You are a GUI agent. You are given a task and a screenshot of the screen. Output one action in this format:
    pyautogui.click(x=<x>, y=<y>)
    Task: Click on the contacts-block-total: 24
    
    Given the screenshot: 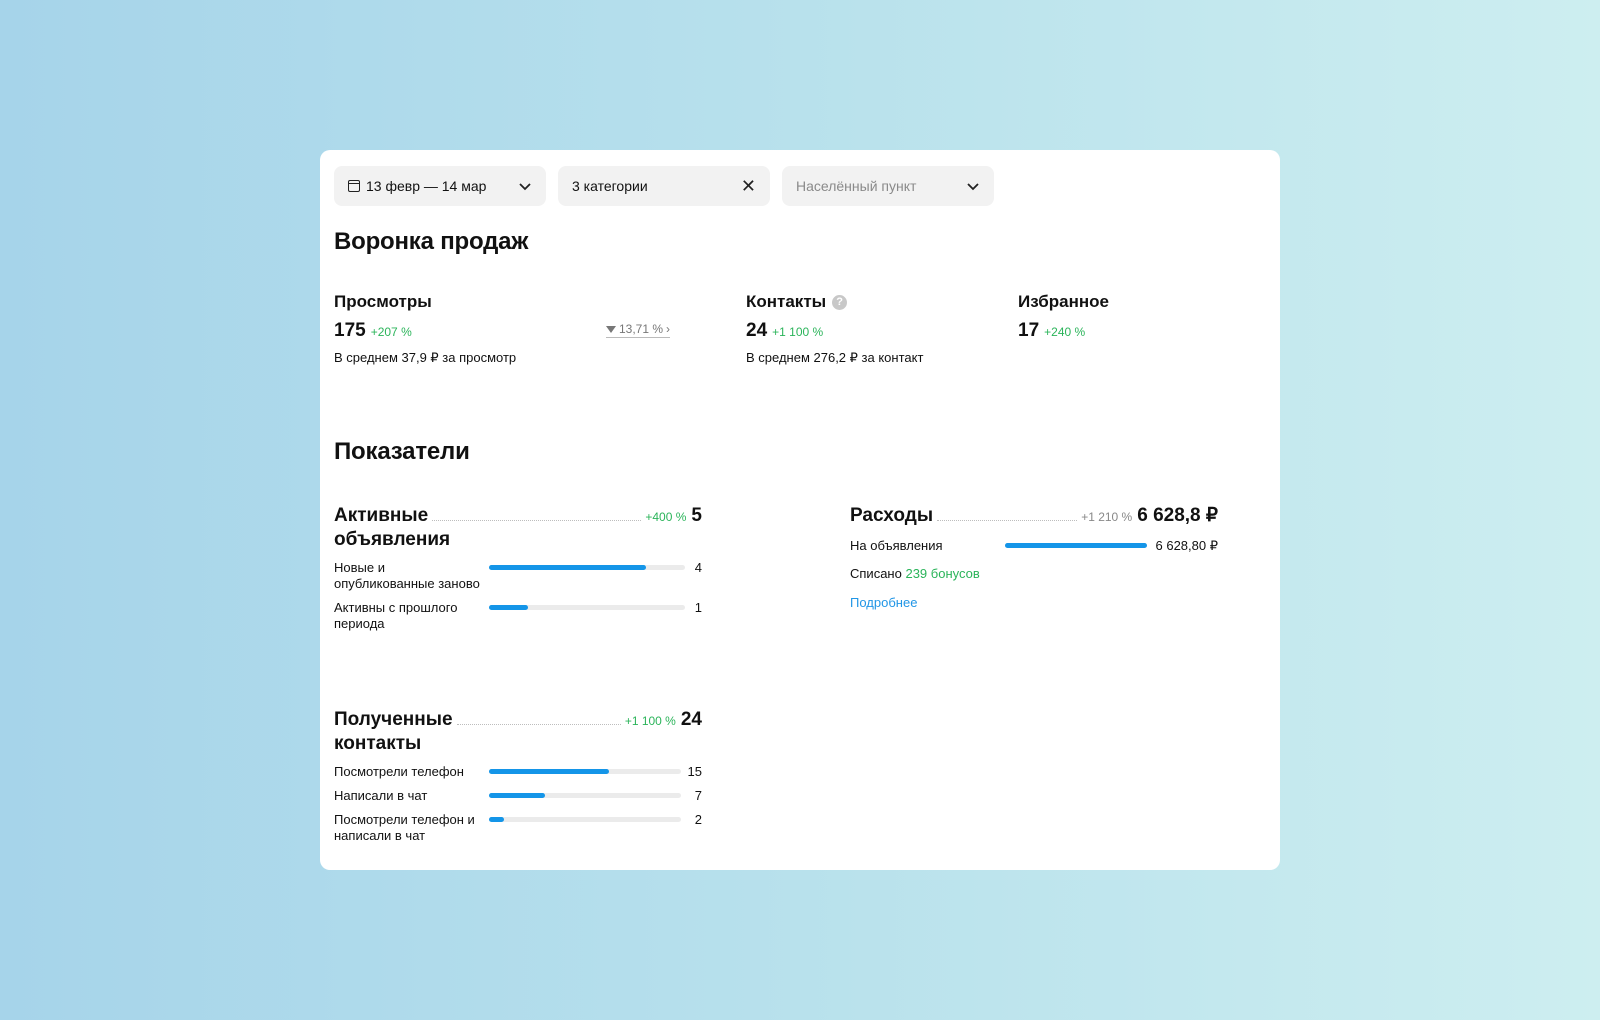 What is the action you would take?
    pyautogui.click(x=691, y=719)
    